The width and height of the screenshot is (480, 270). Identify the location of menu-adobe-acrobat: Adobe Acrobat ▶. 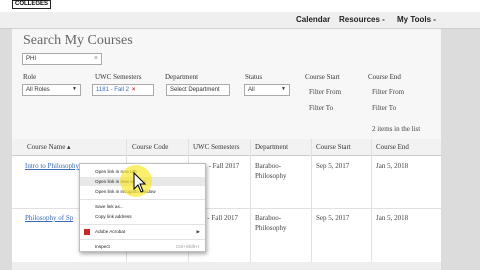
(142, 231).